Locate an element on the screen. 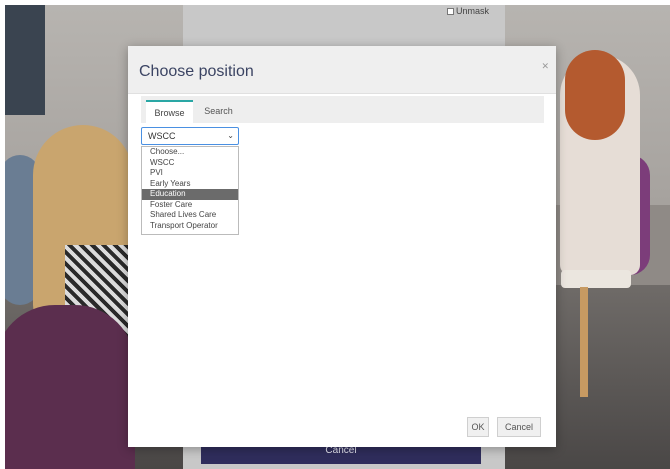 This screenshot has height=469, width=670. tab-bar: Browse Search is located at coordinates (342, 109).